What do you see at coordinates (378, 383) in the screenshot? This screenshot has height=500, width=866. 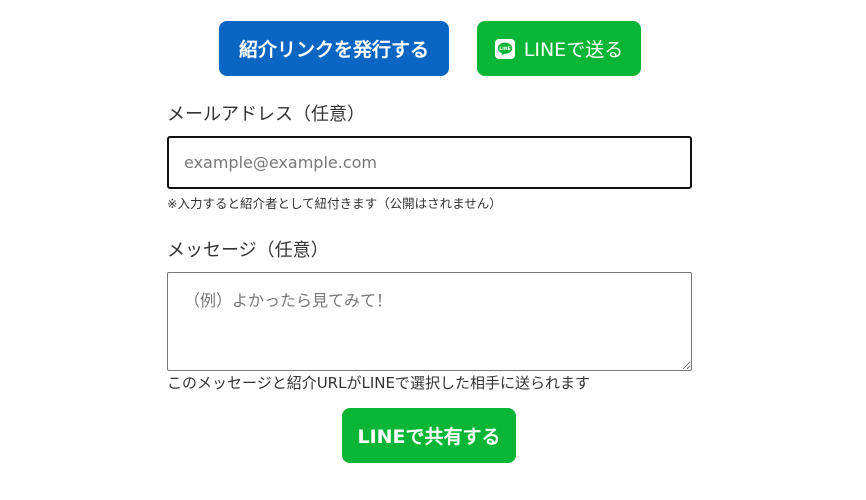 I see `share-description: このメッセージと紹介URLがLINEで選択した相手に送られます` at bounding box center [378, 383].